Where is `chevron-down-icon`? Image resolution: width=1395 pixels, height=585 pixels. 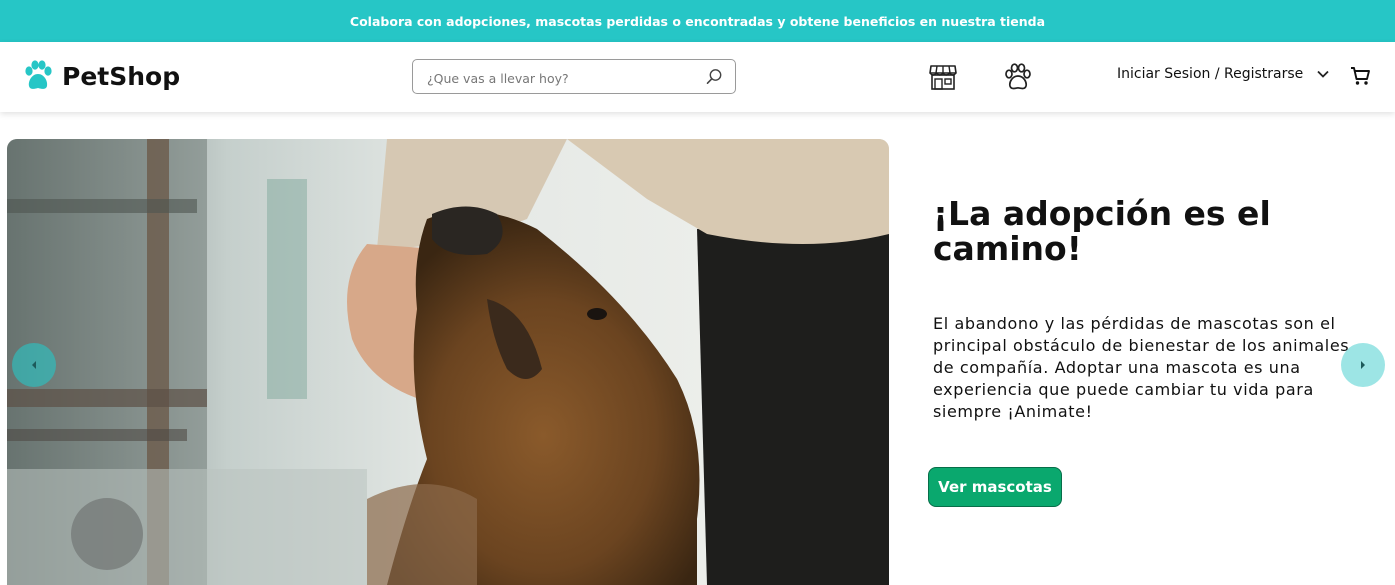 chevron-down-icon is located at coordinates (1323, 74).